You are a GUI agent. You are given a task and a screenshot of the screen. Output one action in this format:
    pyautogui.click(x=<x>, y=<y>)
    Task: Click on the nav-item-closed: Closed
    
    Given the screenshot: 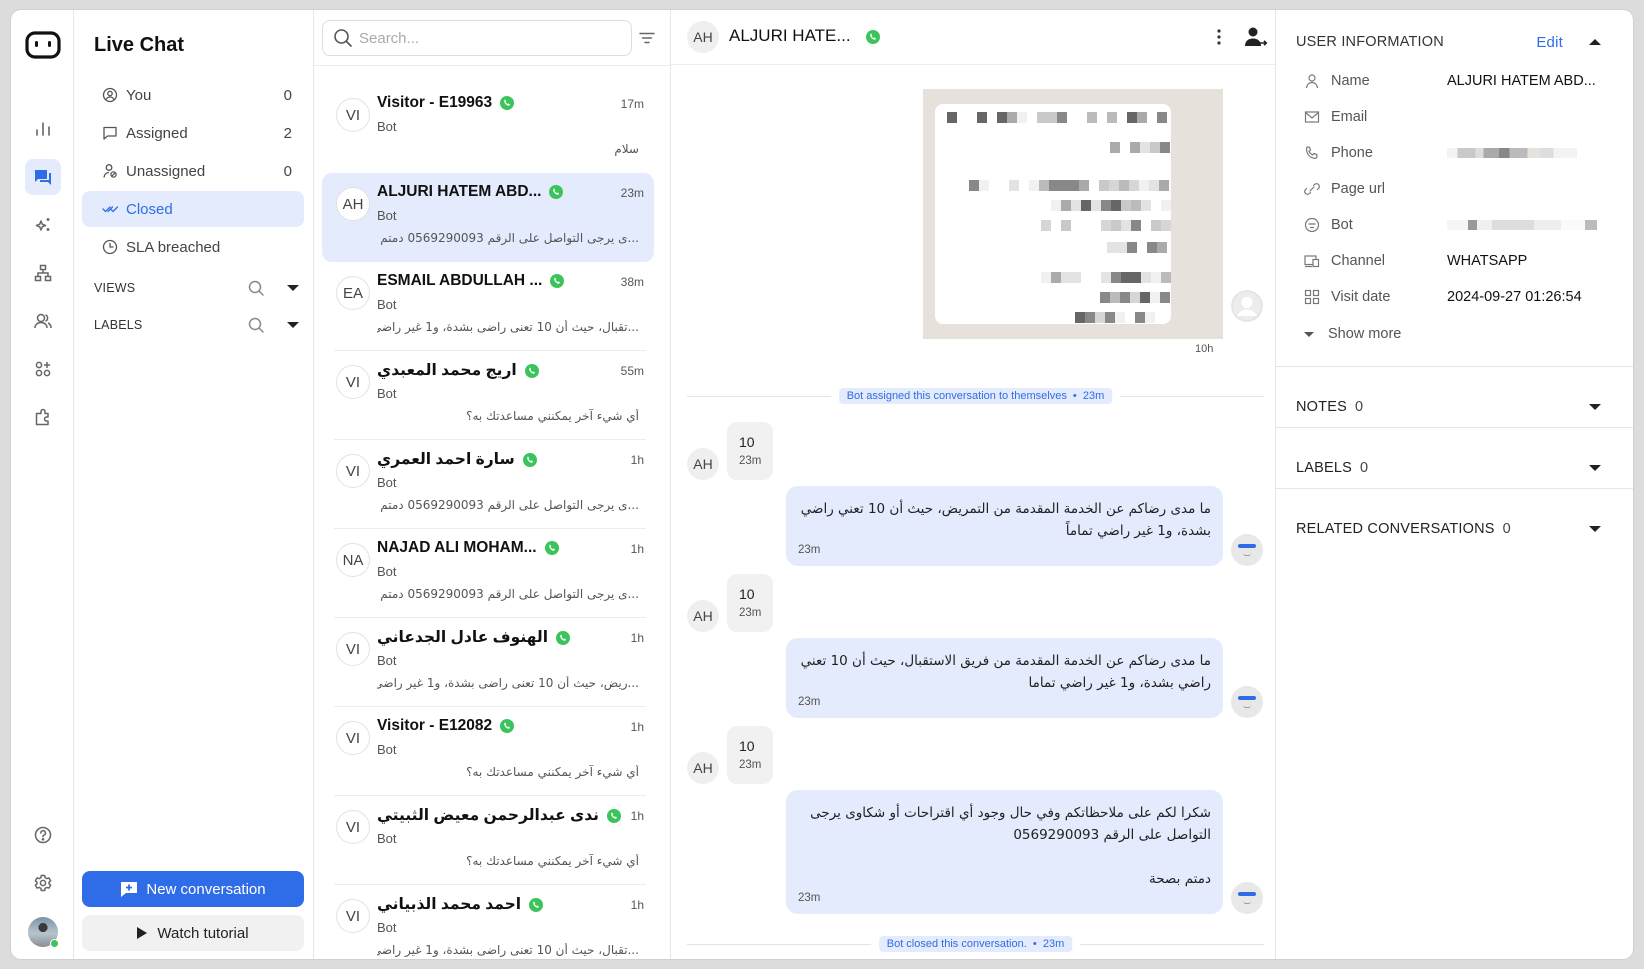 What is the action you would take?
    pyautogui.click(x=193, y=209)
    